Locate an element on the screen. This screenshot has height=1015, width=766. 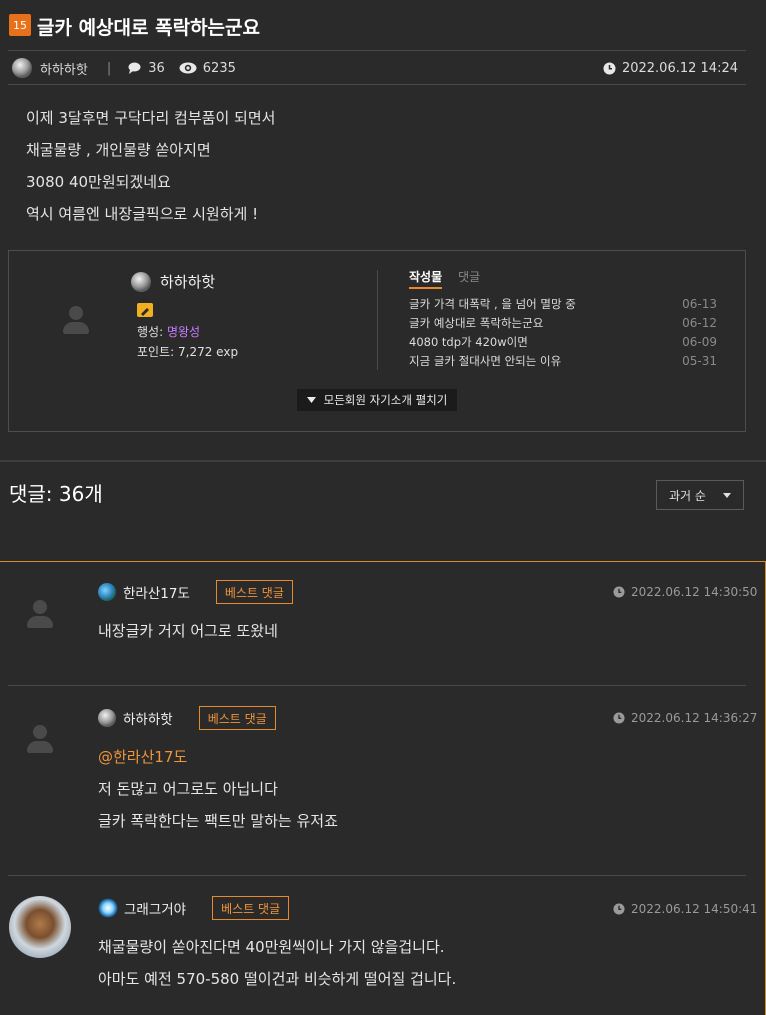
caret-down-icon is located at coordinates (311, 400).